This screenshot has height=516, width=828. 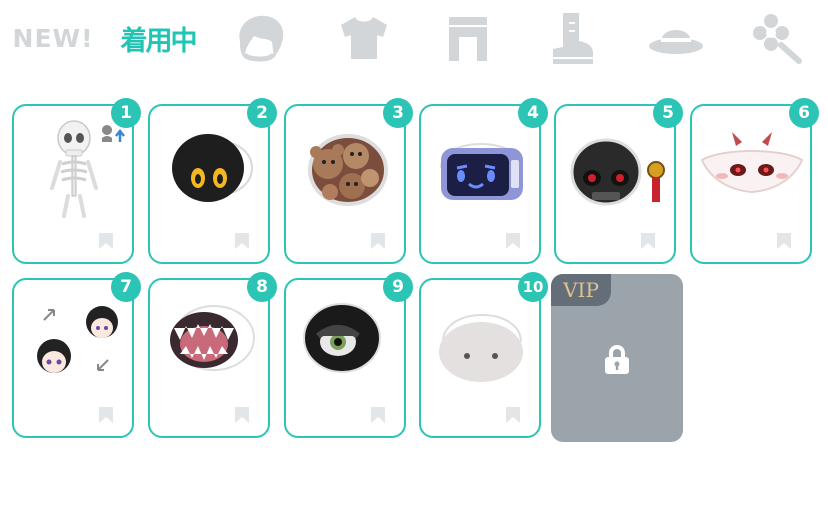 I want to click on item-number-badge: 1, so click(x=126, y=113).